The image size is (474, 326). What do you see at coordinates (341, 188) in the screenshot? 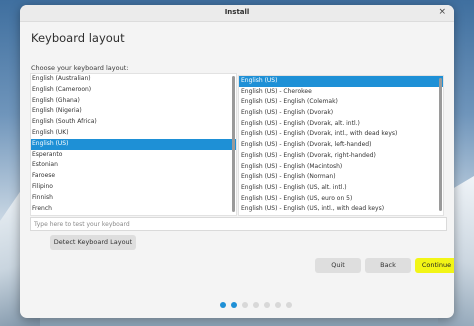
I see `variant-list-item: English (US) - English (US, alt. intl.)` at bounding box center [341, 188].